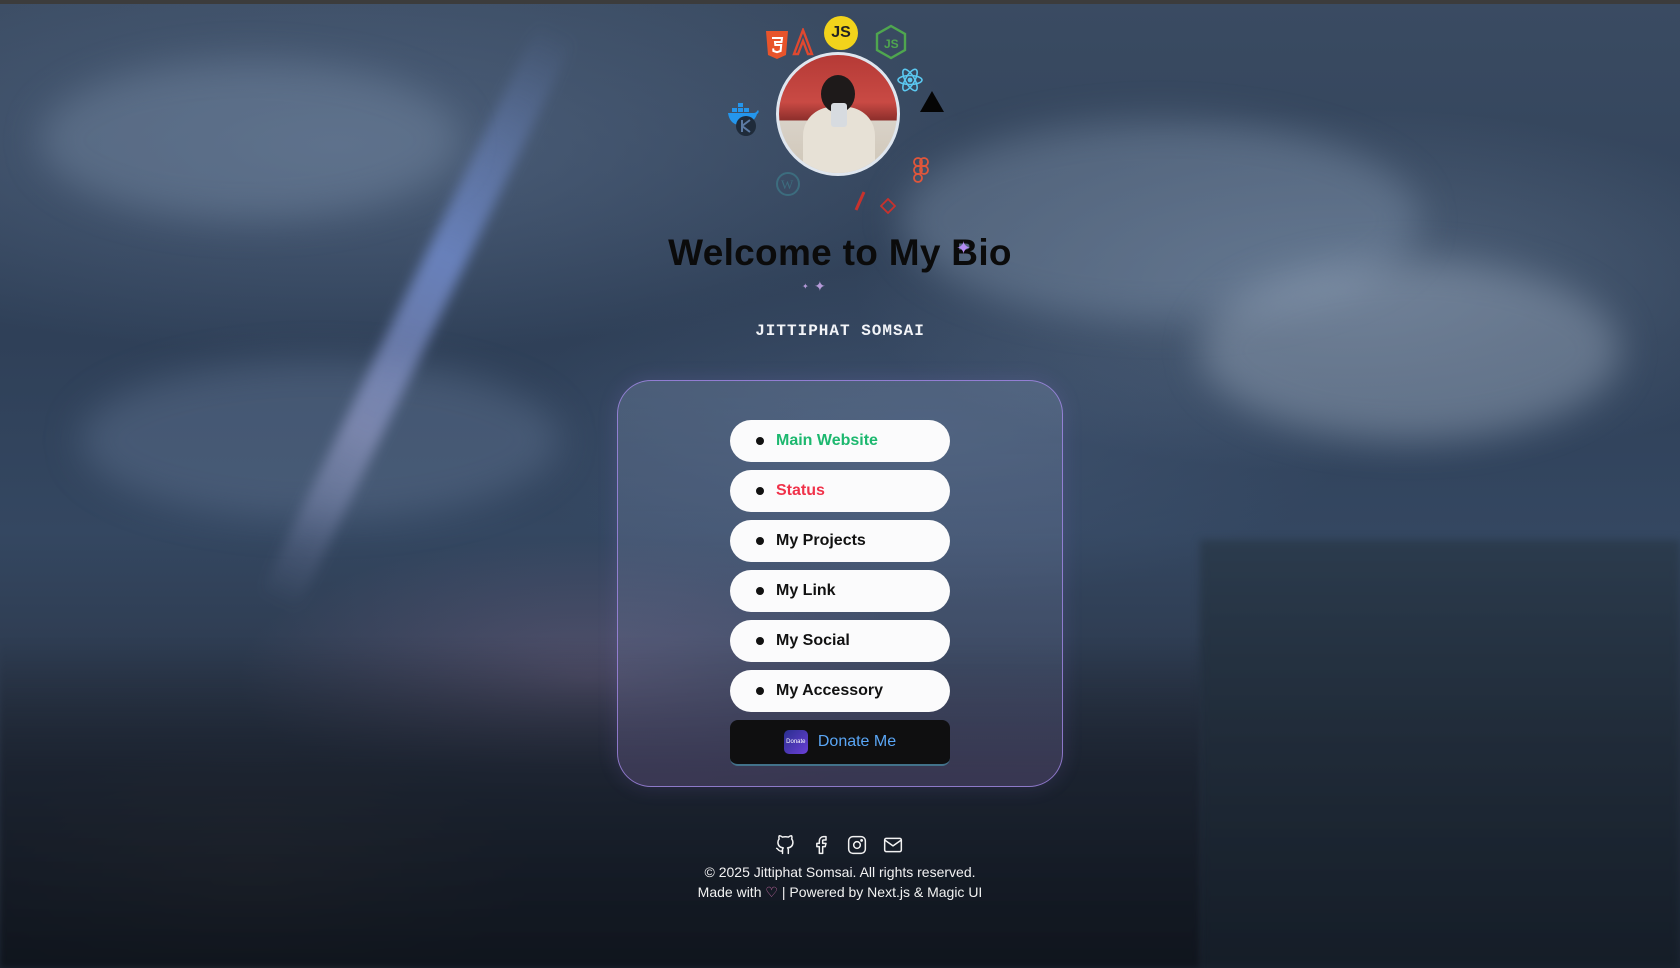 This screenshot has height=968, width=1680. What do you see at coordinates (729, 892) in the screenshot?
I see `made-with-text: Made with` at bounding box center [729, 892].